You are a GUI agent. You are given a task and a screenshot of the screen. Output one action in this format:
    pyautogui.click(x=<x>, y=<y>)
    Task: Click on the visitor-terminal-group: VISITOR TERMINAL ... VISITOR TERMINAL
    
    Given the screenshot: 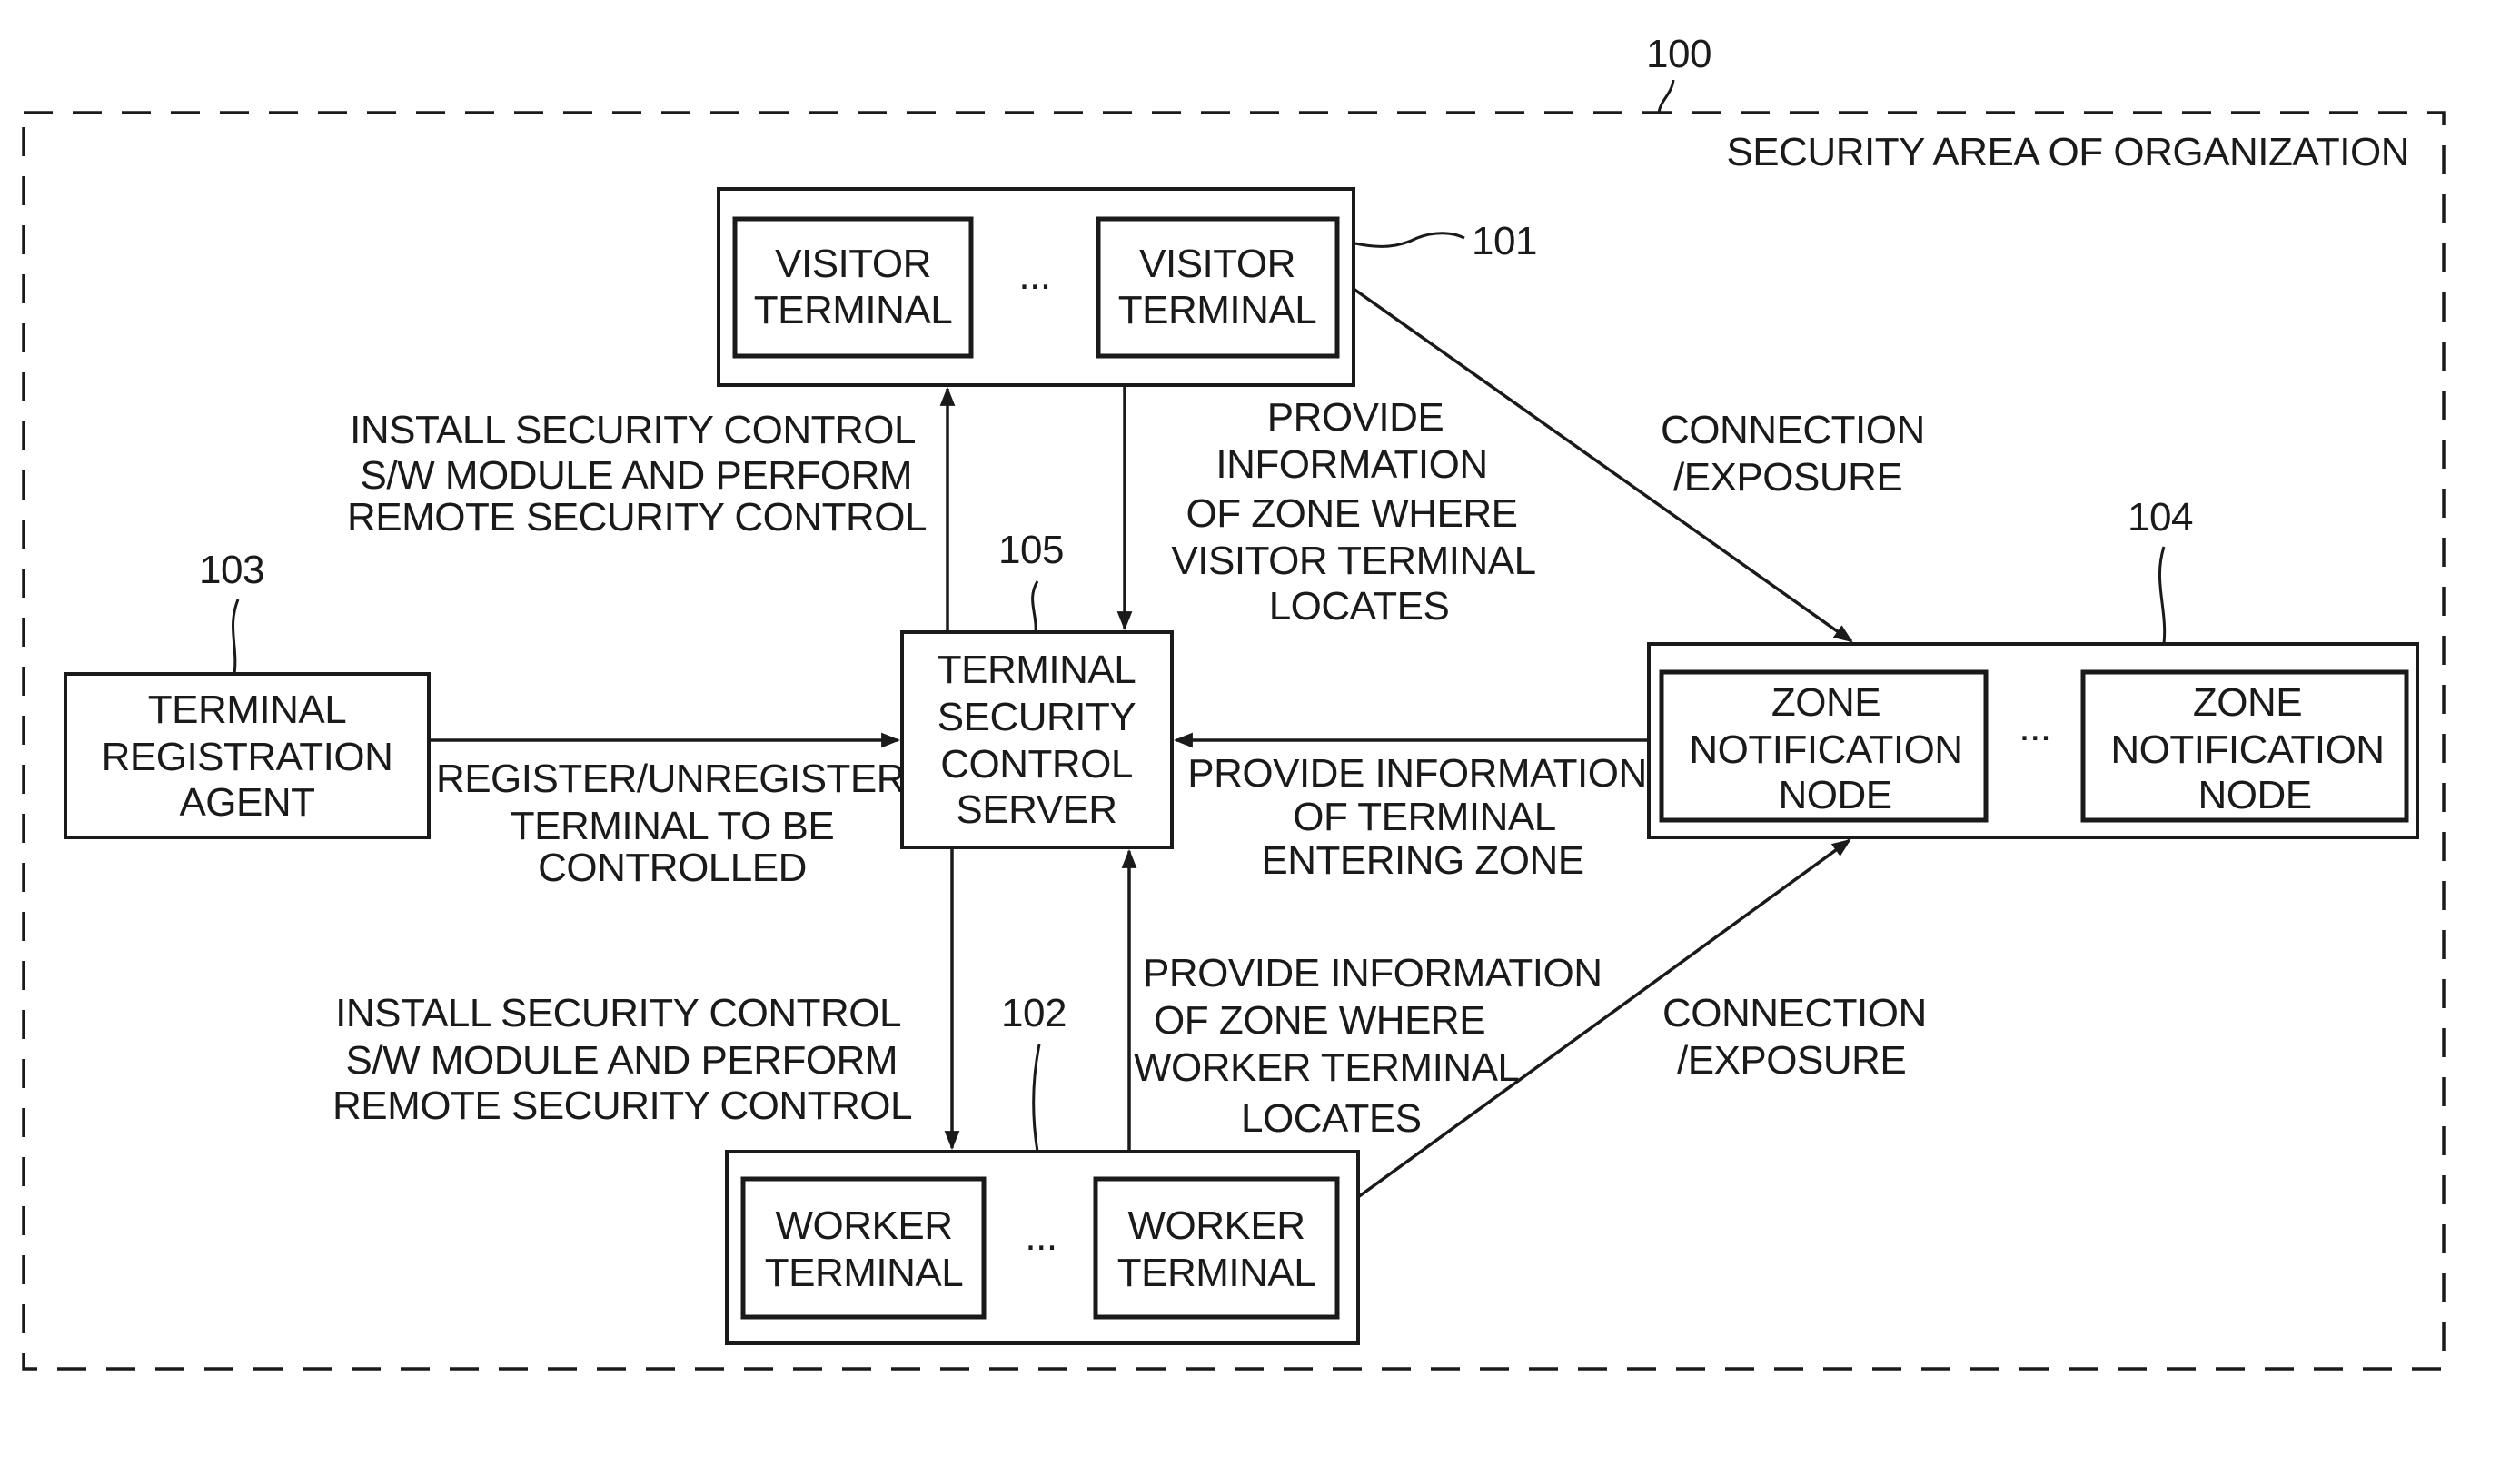 What is the action you would take?
    pyautogui.click(x=1036, y=287)
    